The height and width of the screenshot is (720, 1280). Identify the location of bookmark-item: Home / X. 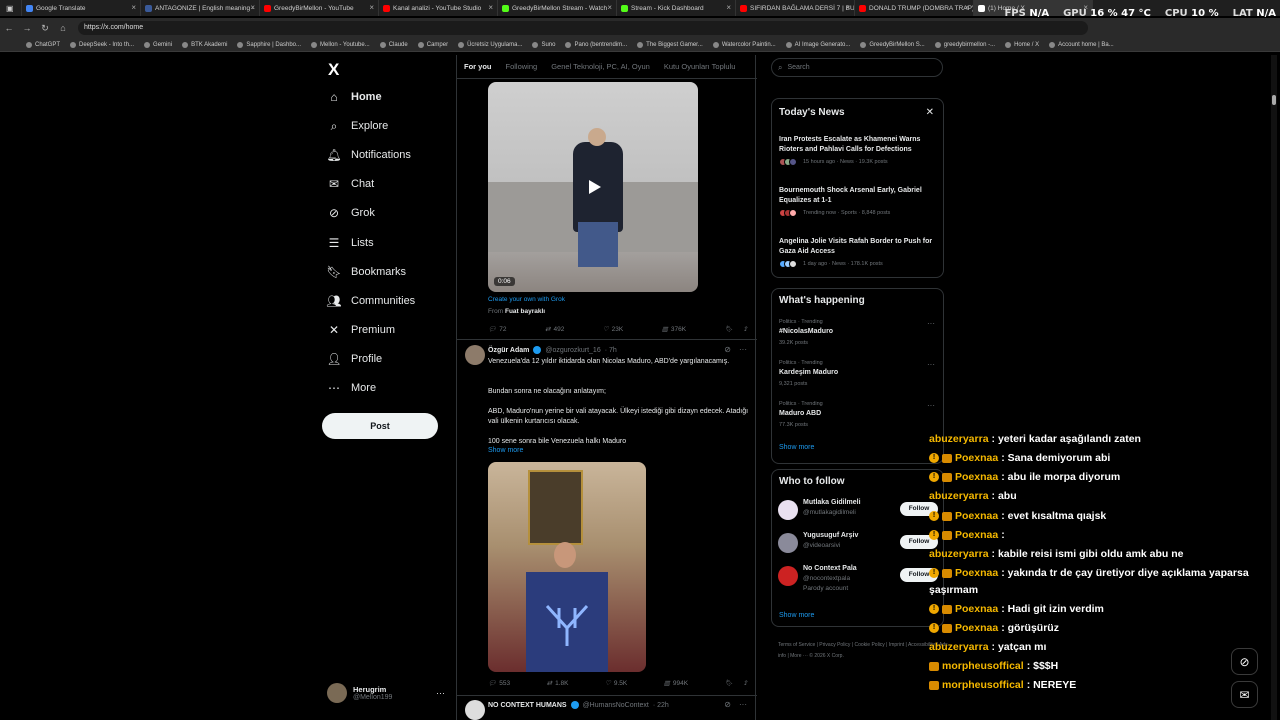
(1022, 44).